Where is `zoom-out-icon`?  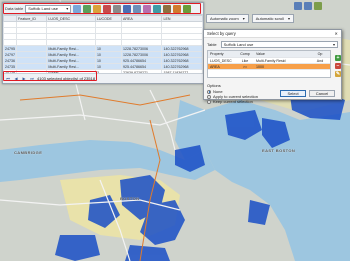
zoom-out-icon is located at coordinates (308, 6).